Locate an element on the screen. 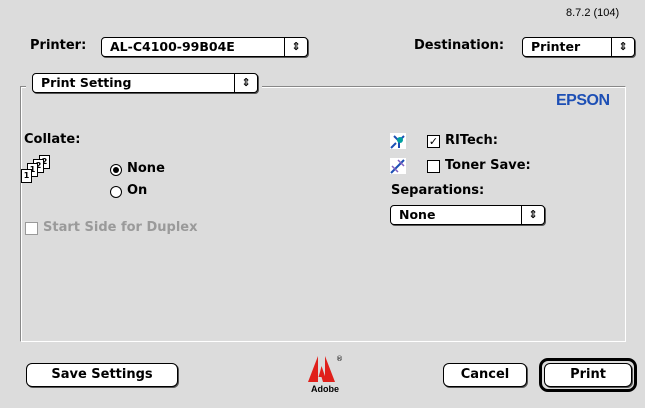 The width and height of the screenshot is (645, 408). separations-popup: None ⇕ is located at coordinates (467, 215).